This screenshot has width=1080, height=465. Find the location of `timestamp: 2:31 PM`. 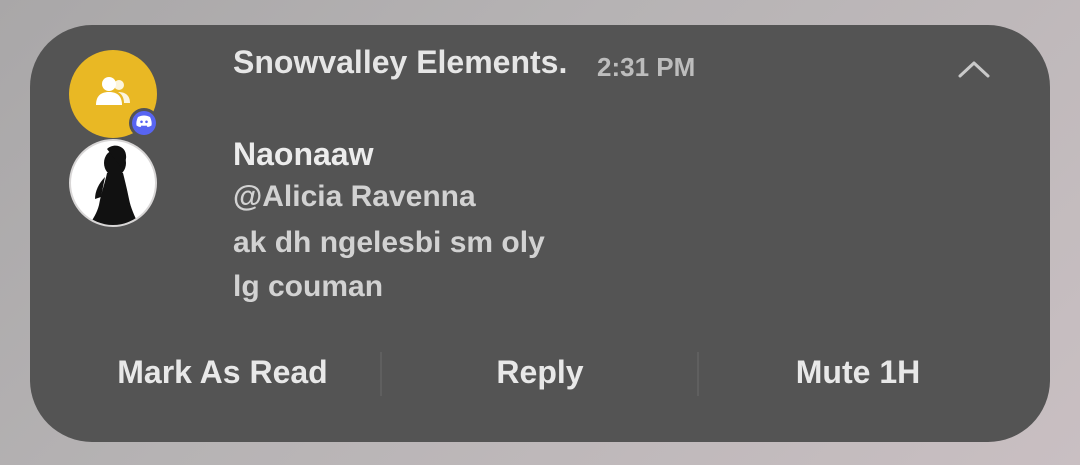

timestamp: 2:31 PM is located at coordinates (646, 67).